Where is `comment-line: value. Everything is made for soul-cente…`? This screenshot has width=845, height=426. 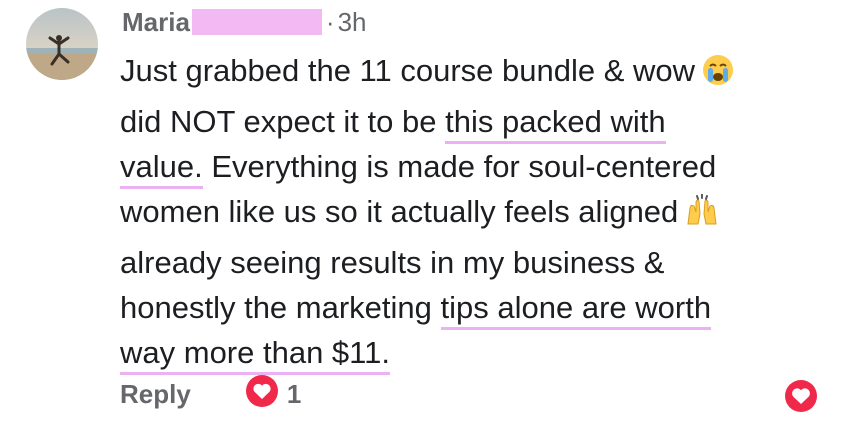 comment-line: value. Everything is made for soul-cente… is located at coordinates (470, 166).